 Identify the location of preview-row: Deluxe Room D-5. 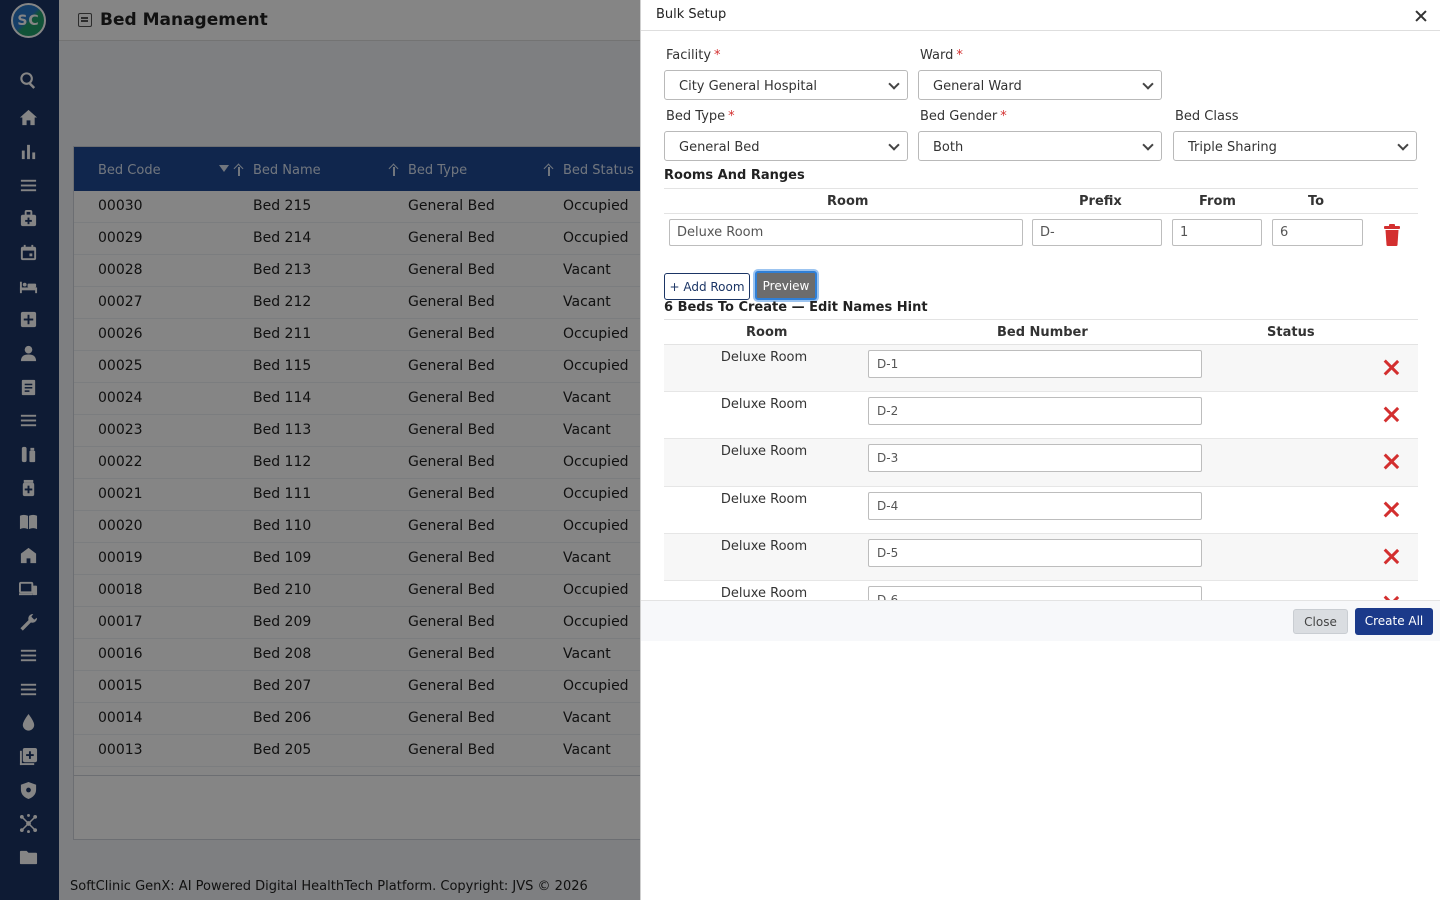
(1041, 557).